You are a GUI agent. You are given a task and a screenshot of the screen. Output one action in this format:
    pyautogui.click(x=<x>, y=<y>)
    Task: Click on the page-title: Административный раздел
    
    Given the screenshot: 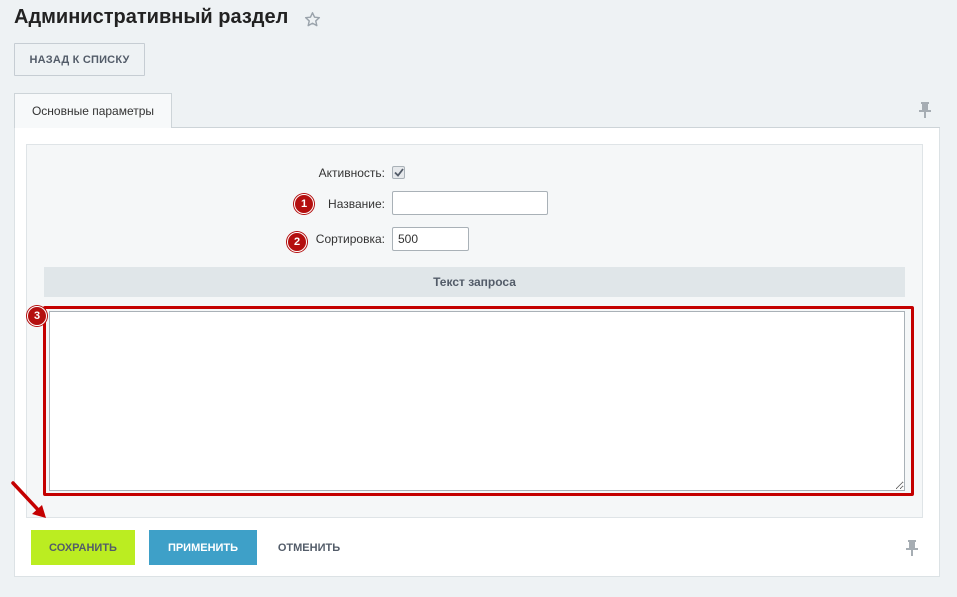 What is the action you would take?
    pyautogui.click(x=151, y=17)
    